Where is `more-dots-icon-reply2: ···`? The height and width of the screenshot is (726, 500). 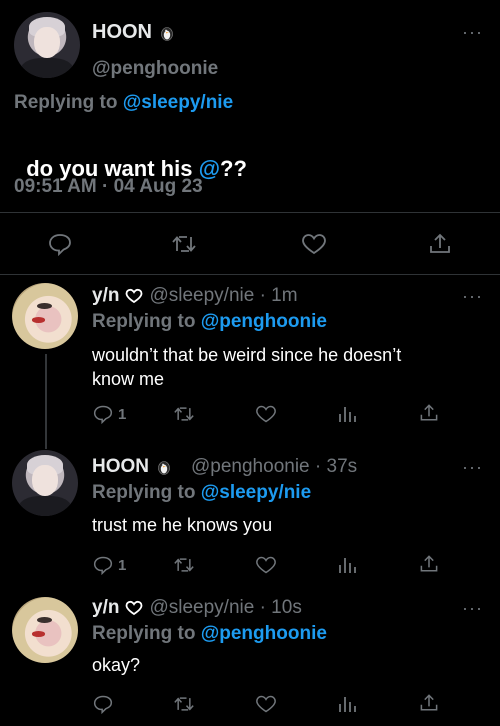 more-dots-icon-reply2: ··· is located at coordinates (472, 467).